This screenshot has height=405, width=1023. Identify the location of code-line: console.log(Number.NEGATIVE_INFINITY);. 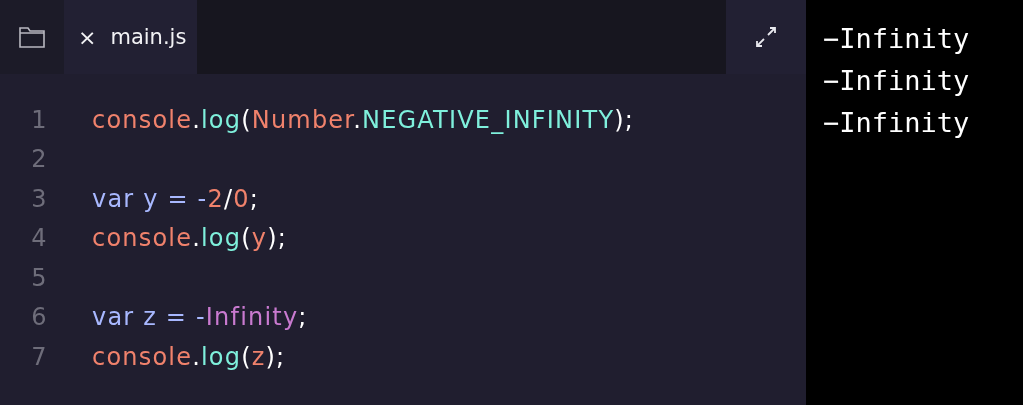
(363, 119).